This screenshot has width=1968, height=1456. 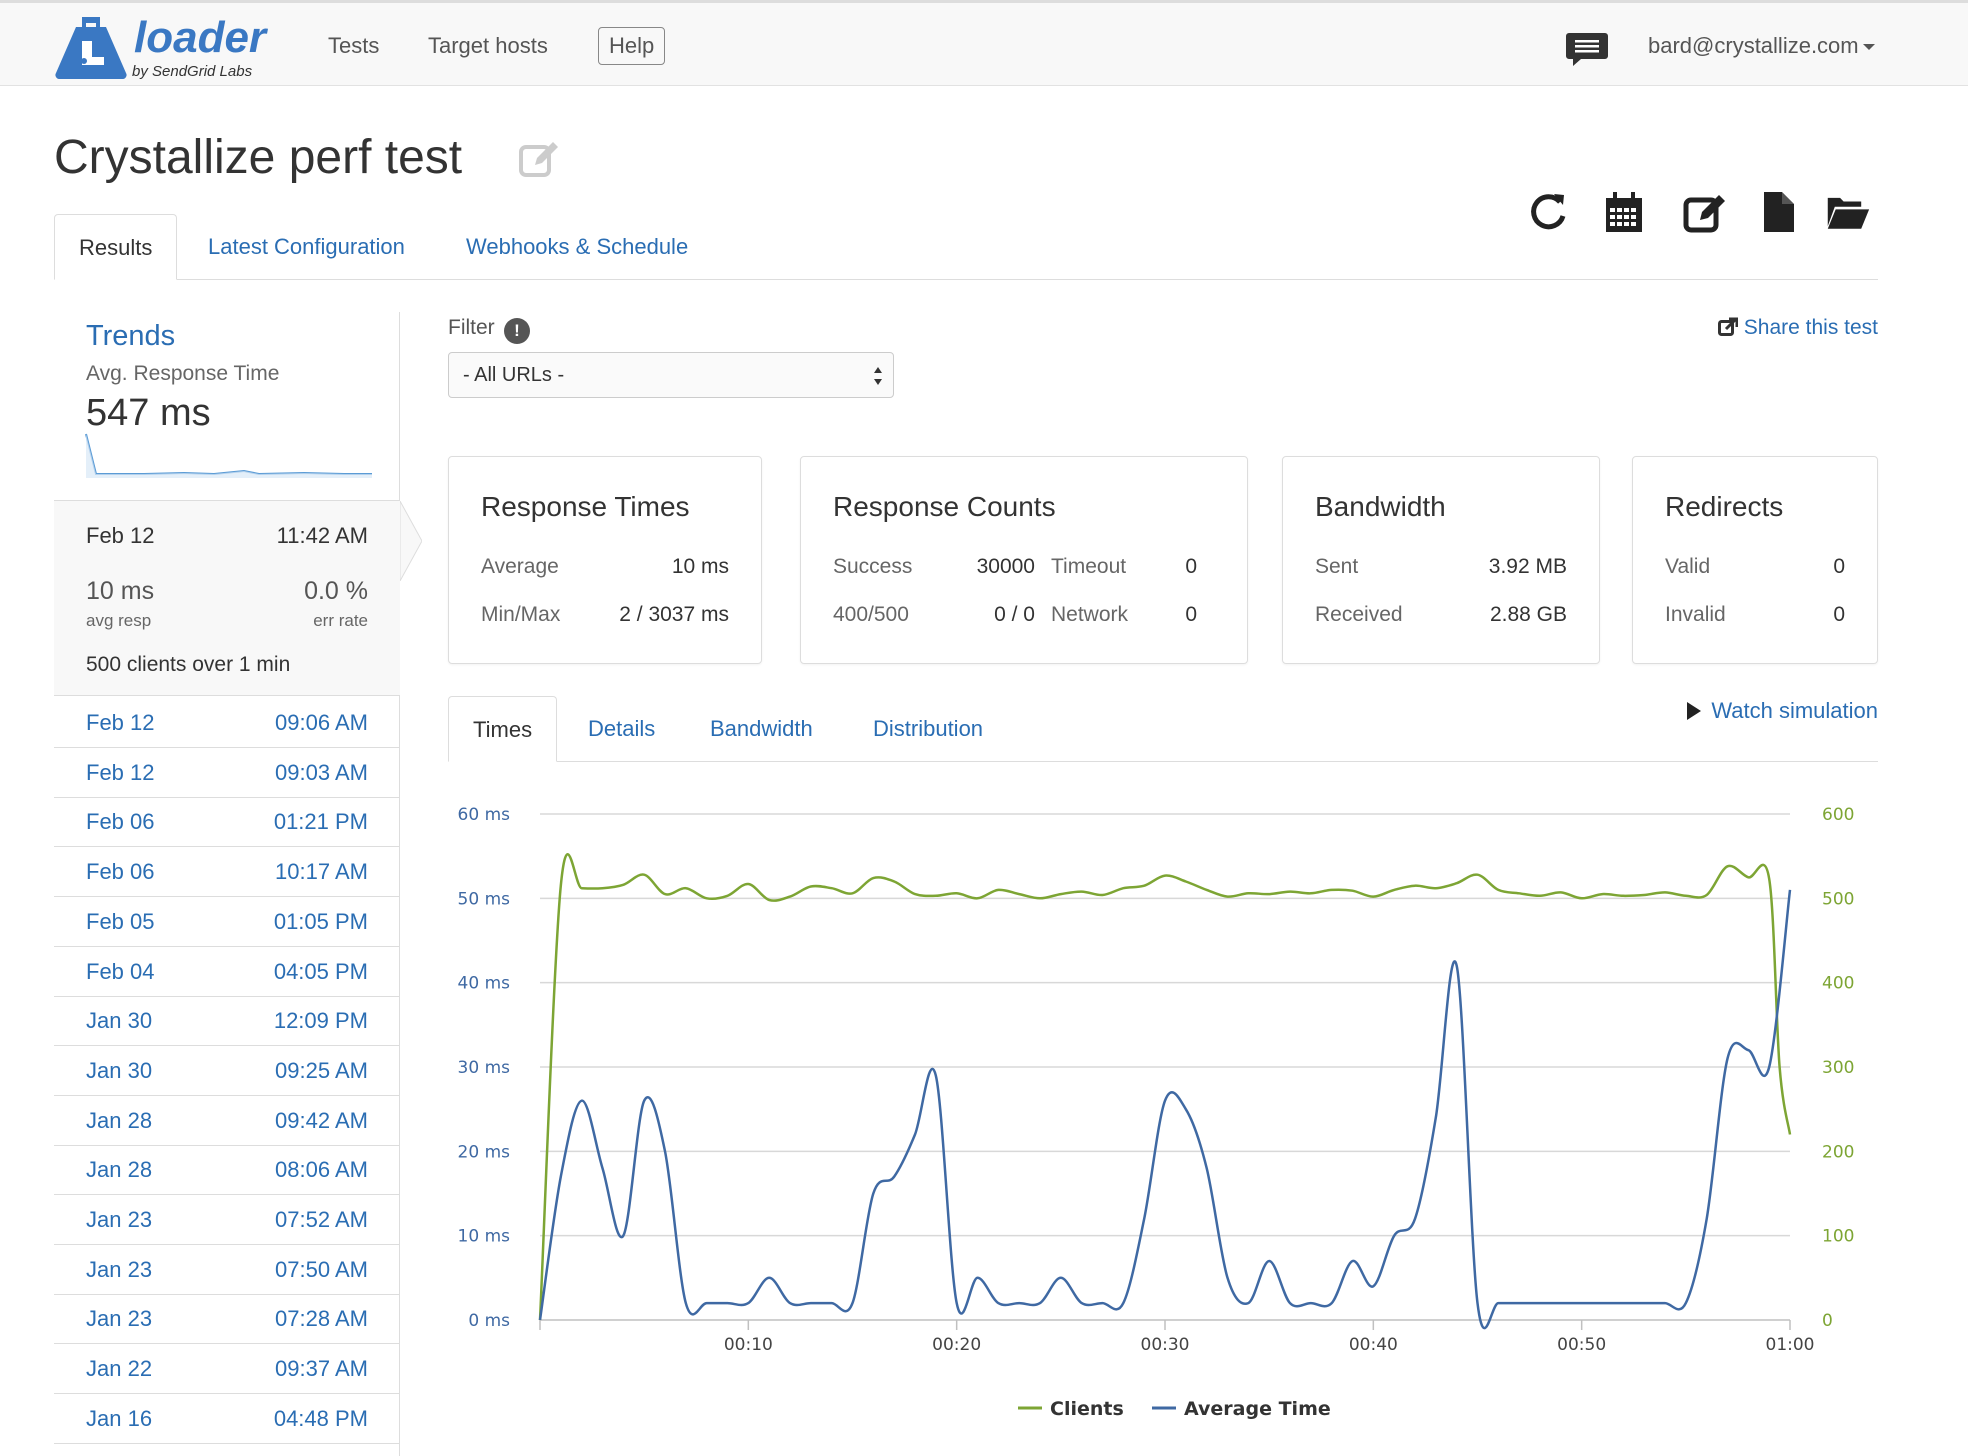 What do you see at coordinates (1797, 328) in the screenshot?
I see `share-test-link: Share this test` at bounding box center [1797, 328].